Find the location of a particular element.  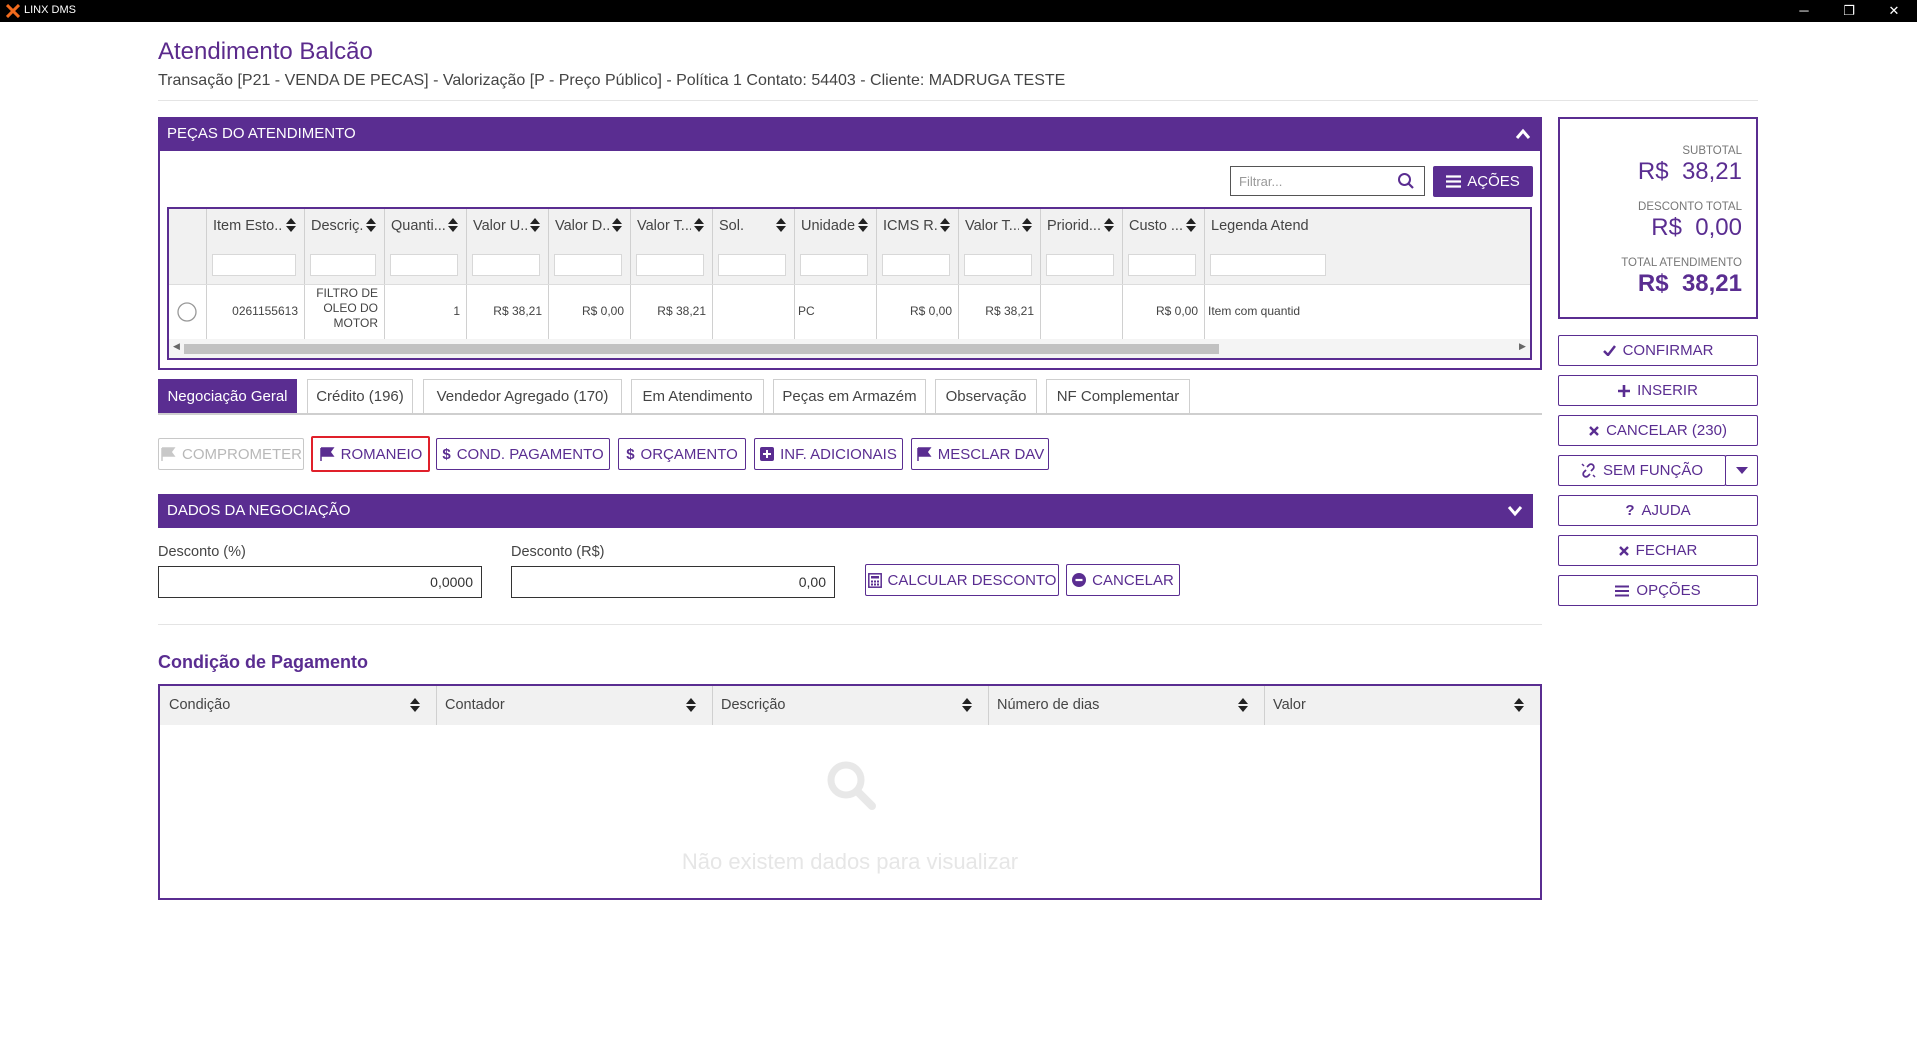

cancelar-button: CANCELAR (230) is located at coordinates (1658, 430).